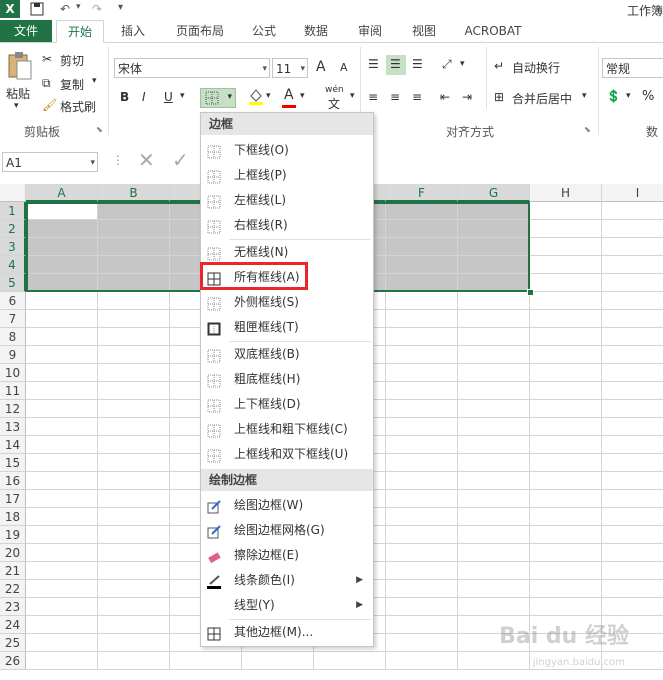 The height and width of the screenshot is (680, 663). What do you see at coordinates (13, 247) in the screenshot?
I see `row-header-3: 3` at bounding box center [13, 247].